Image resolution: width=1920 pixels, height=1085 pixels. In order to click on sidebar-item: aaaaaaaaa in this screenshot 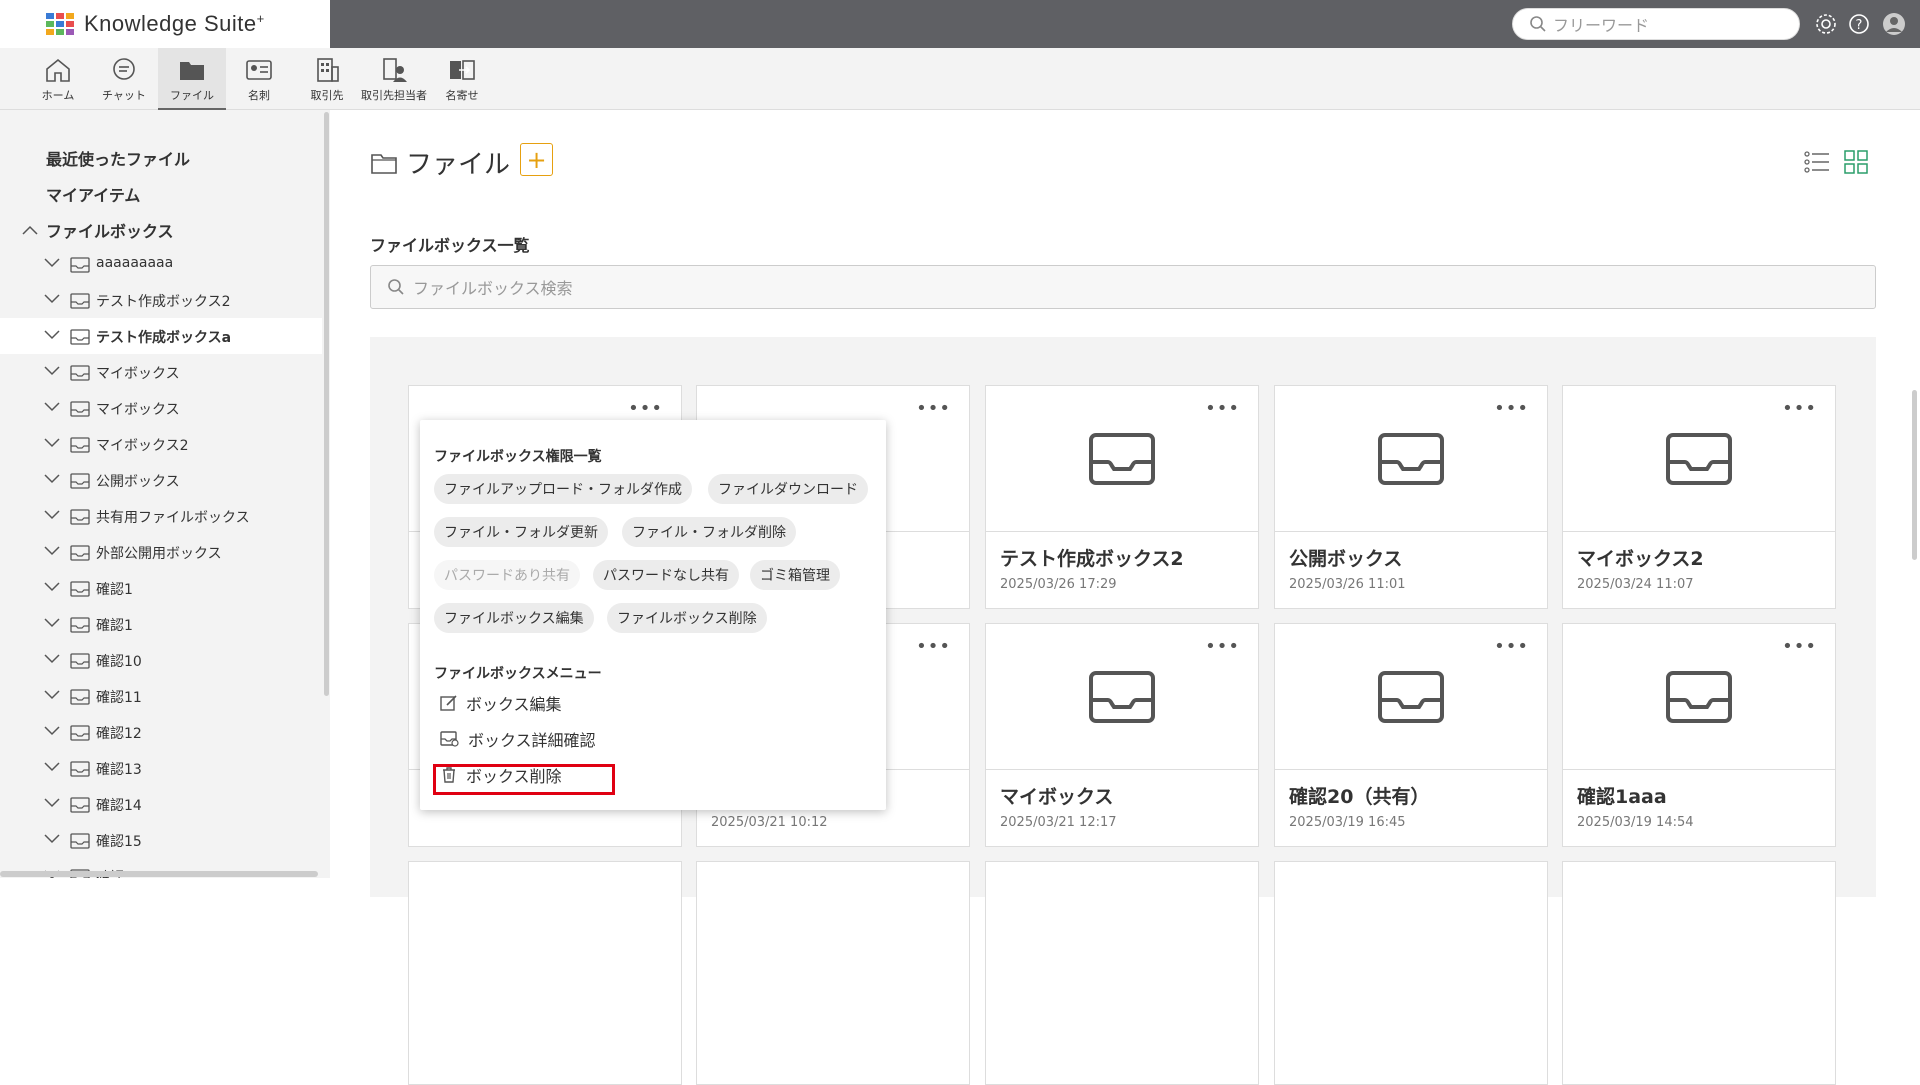, I will do `click(161, 264)`.